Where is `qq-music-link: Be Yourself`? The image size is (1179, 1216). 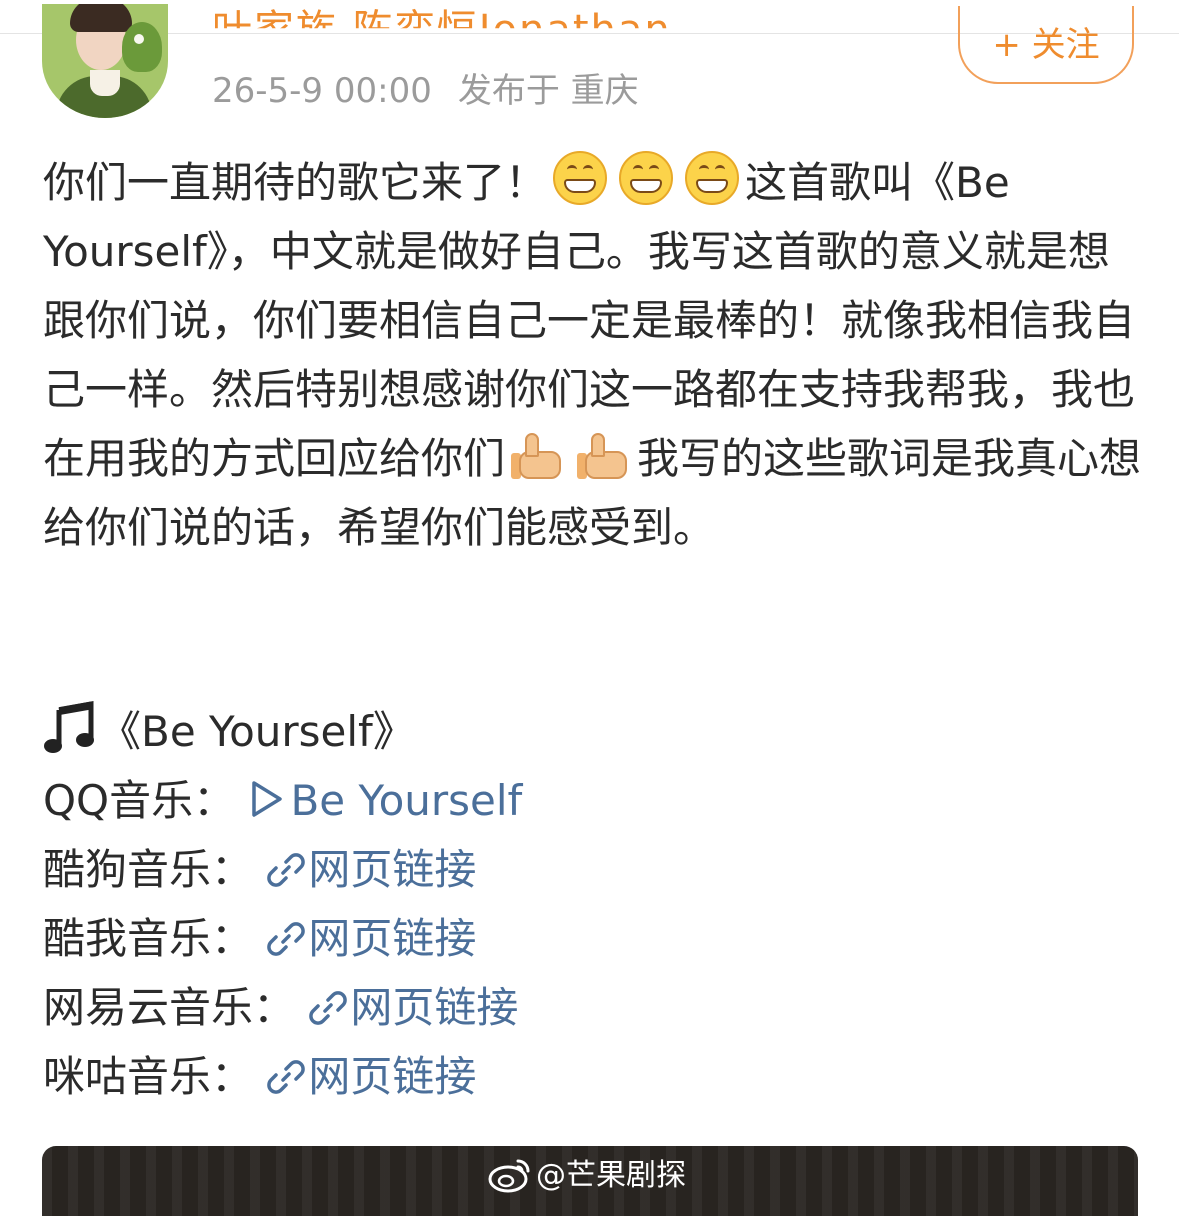
qq-music-link: Be Yourself is located at coordinates (385, 800).